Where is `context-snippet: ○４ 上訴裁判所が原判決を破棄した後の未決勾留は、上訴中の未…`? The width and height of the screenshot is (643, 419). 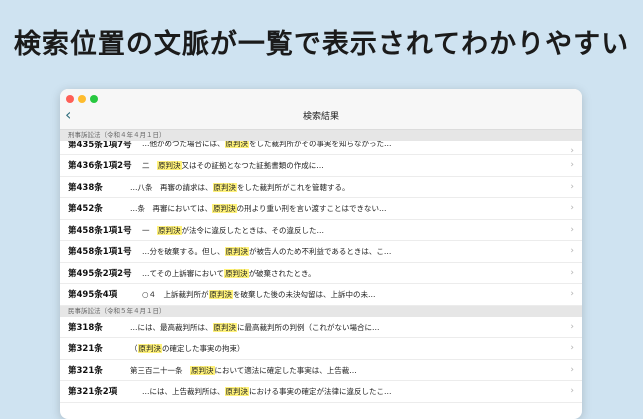
context-snippet: ○４ 上訴裁判所が原判決を破棄した後の未決勾留は、上訴中の未… is located at coordinates (259, 294).